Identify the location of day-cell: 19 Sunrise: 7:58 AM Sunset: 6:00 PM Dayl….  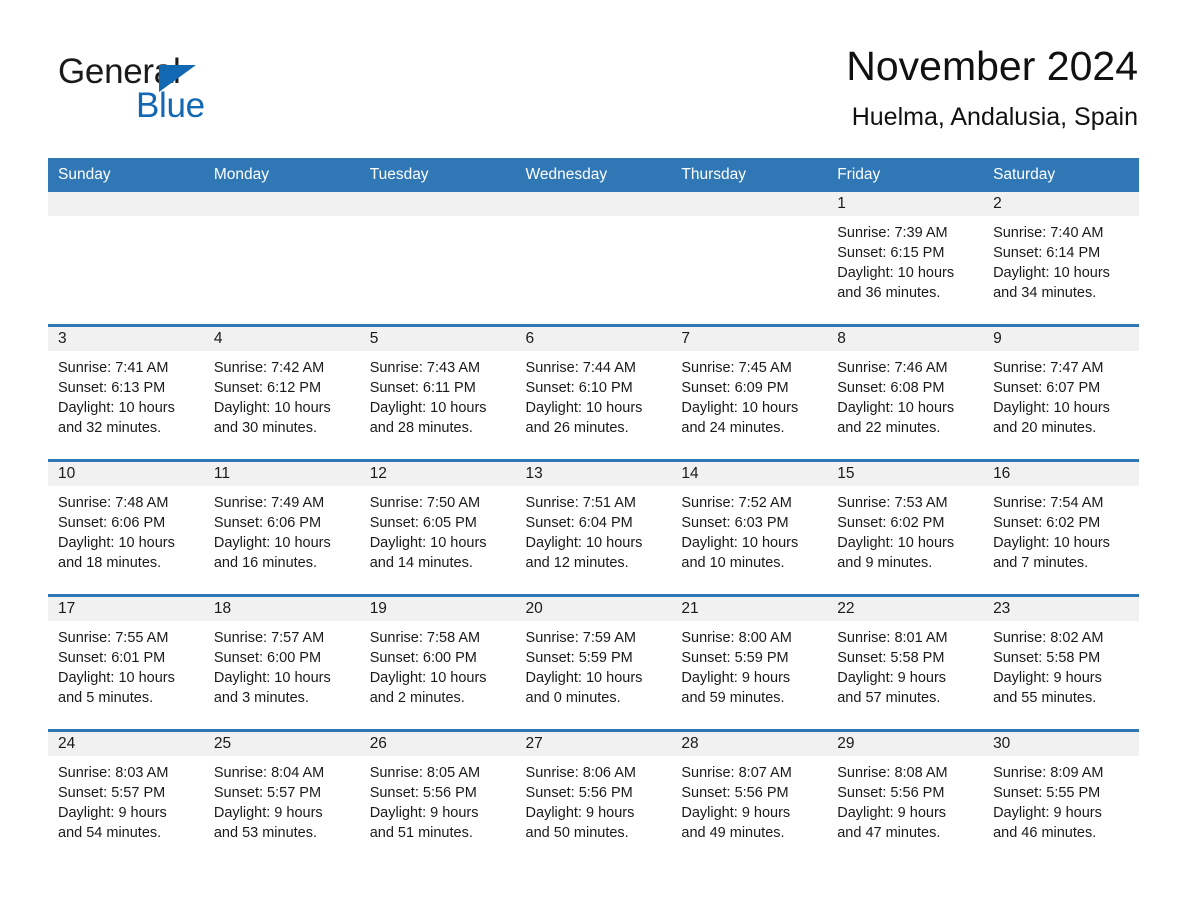
(437, 663).